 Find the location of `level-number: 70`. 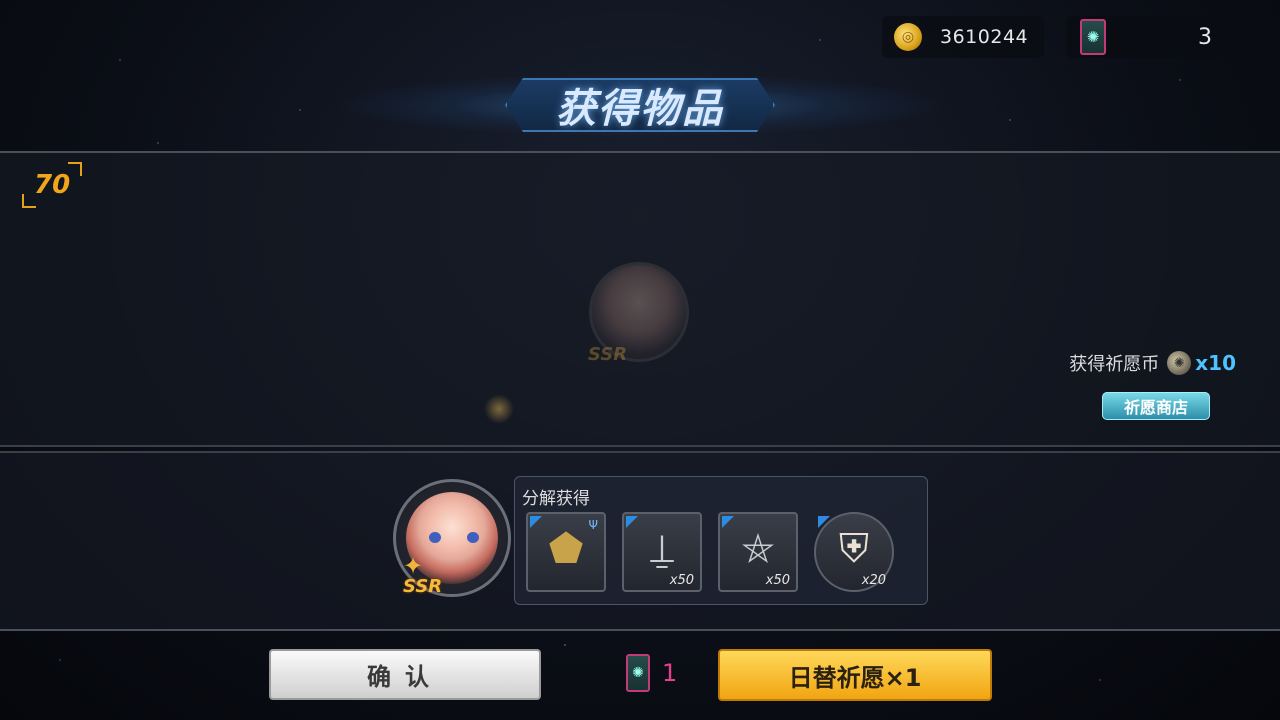

level-number: 70 is located at coordinates (52, 185).